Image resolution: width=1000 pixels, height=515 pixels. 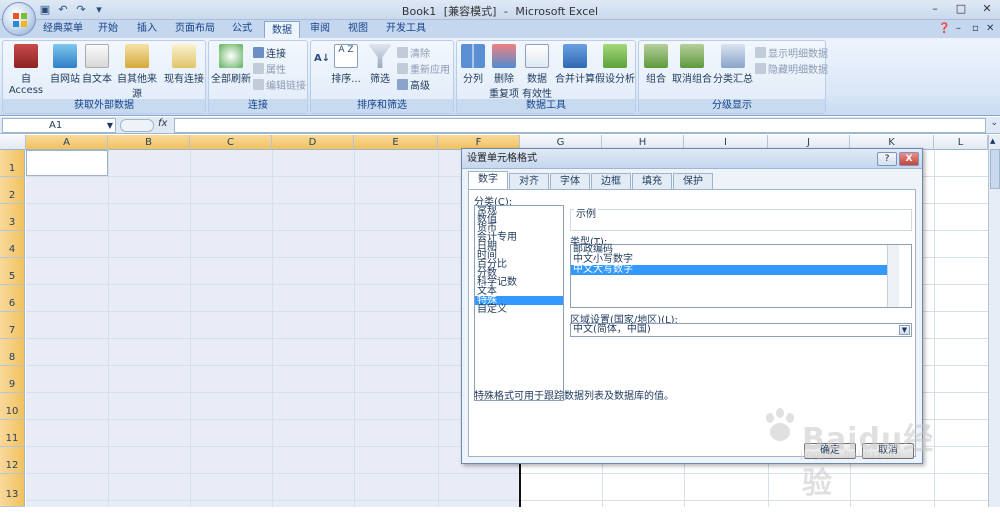 What do you see at coordinates (269, 68) in the screenshot?
I see `properties-button: 属性` at bounding box center [269, 68].